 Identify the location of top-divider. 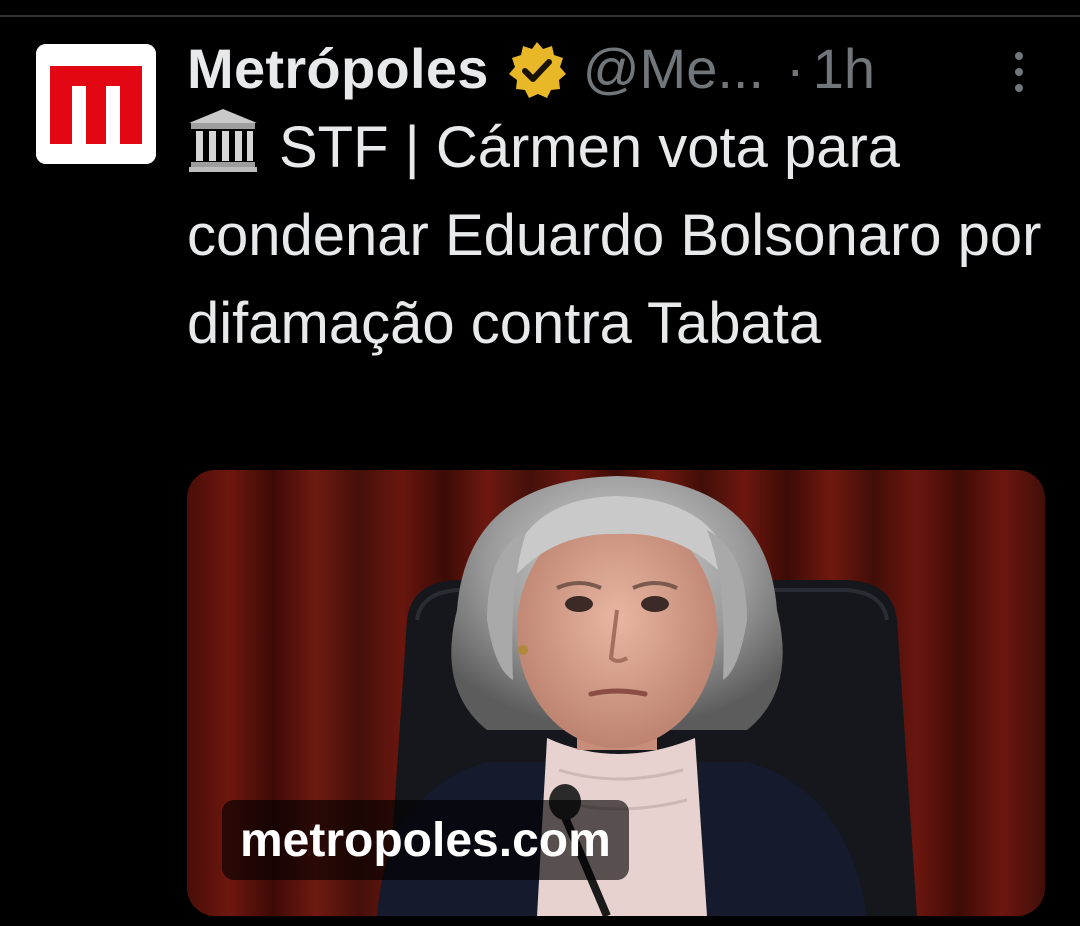
(540, 16).